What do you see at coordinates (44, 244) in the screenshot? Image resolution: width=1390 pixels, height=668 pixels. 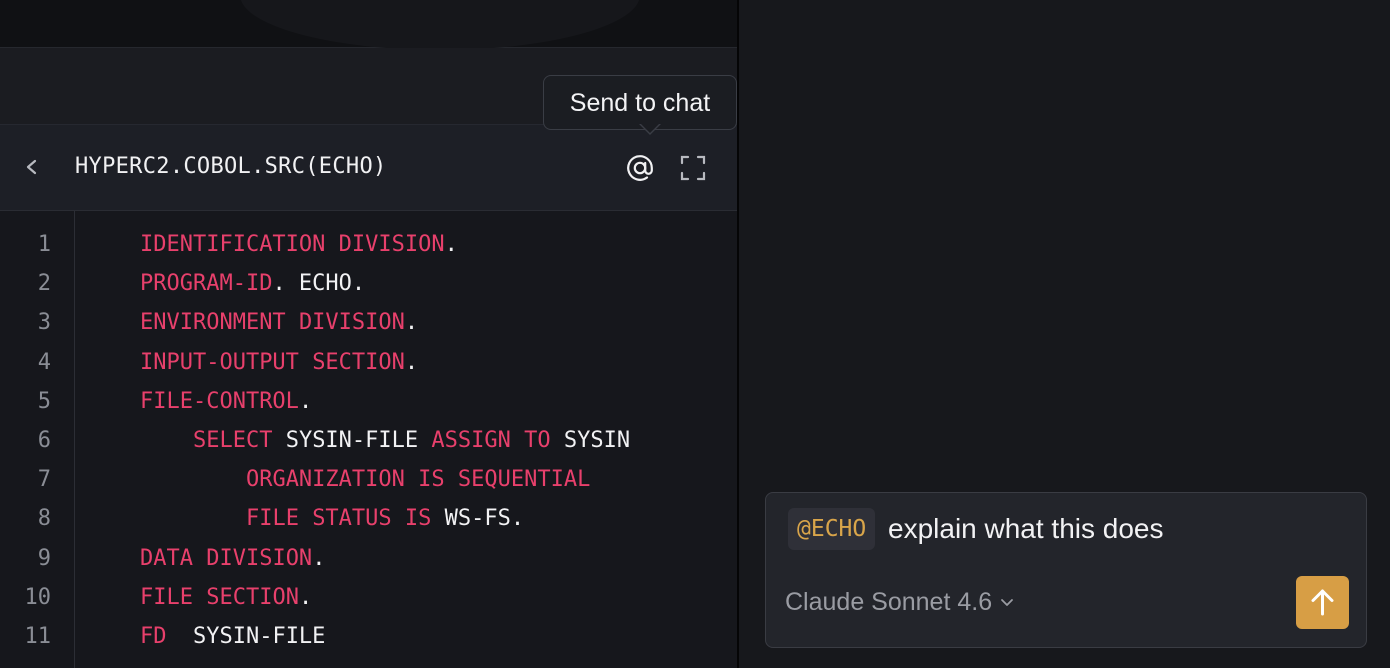 I see `line-number: 1` at bounding box center [44, 244].